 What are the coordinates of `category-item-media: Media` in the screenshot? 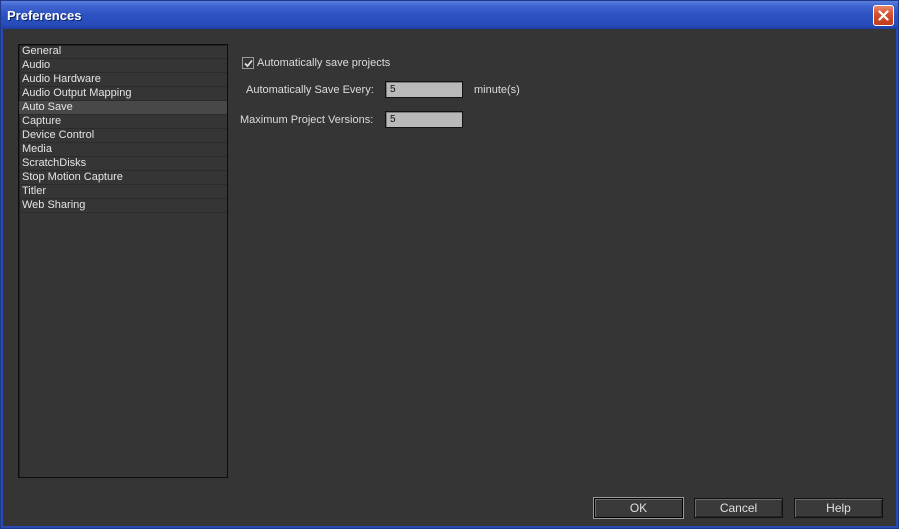 It's located at (123, 150).